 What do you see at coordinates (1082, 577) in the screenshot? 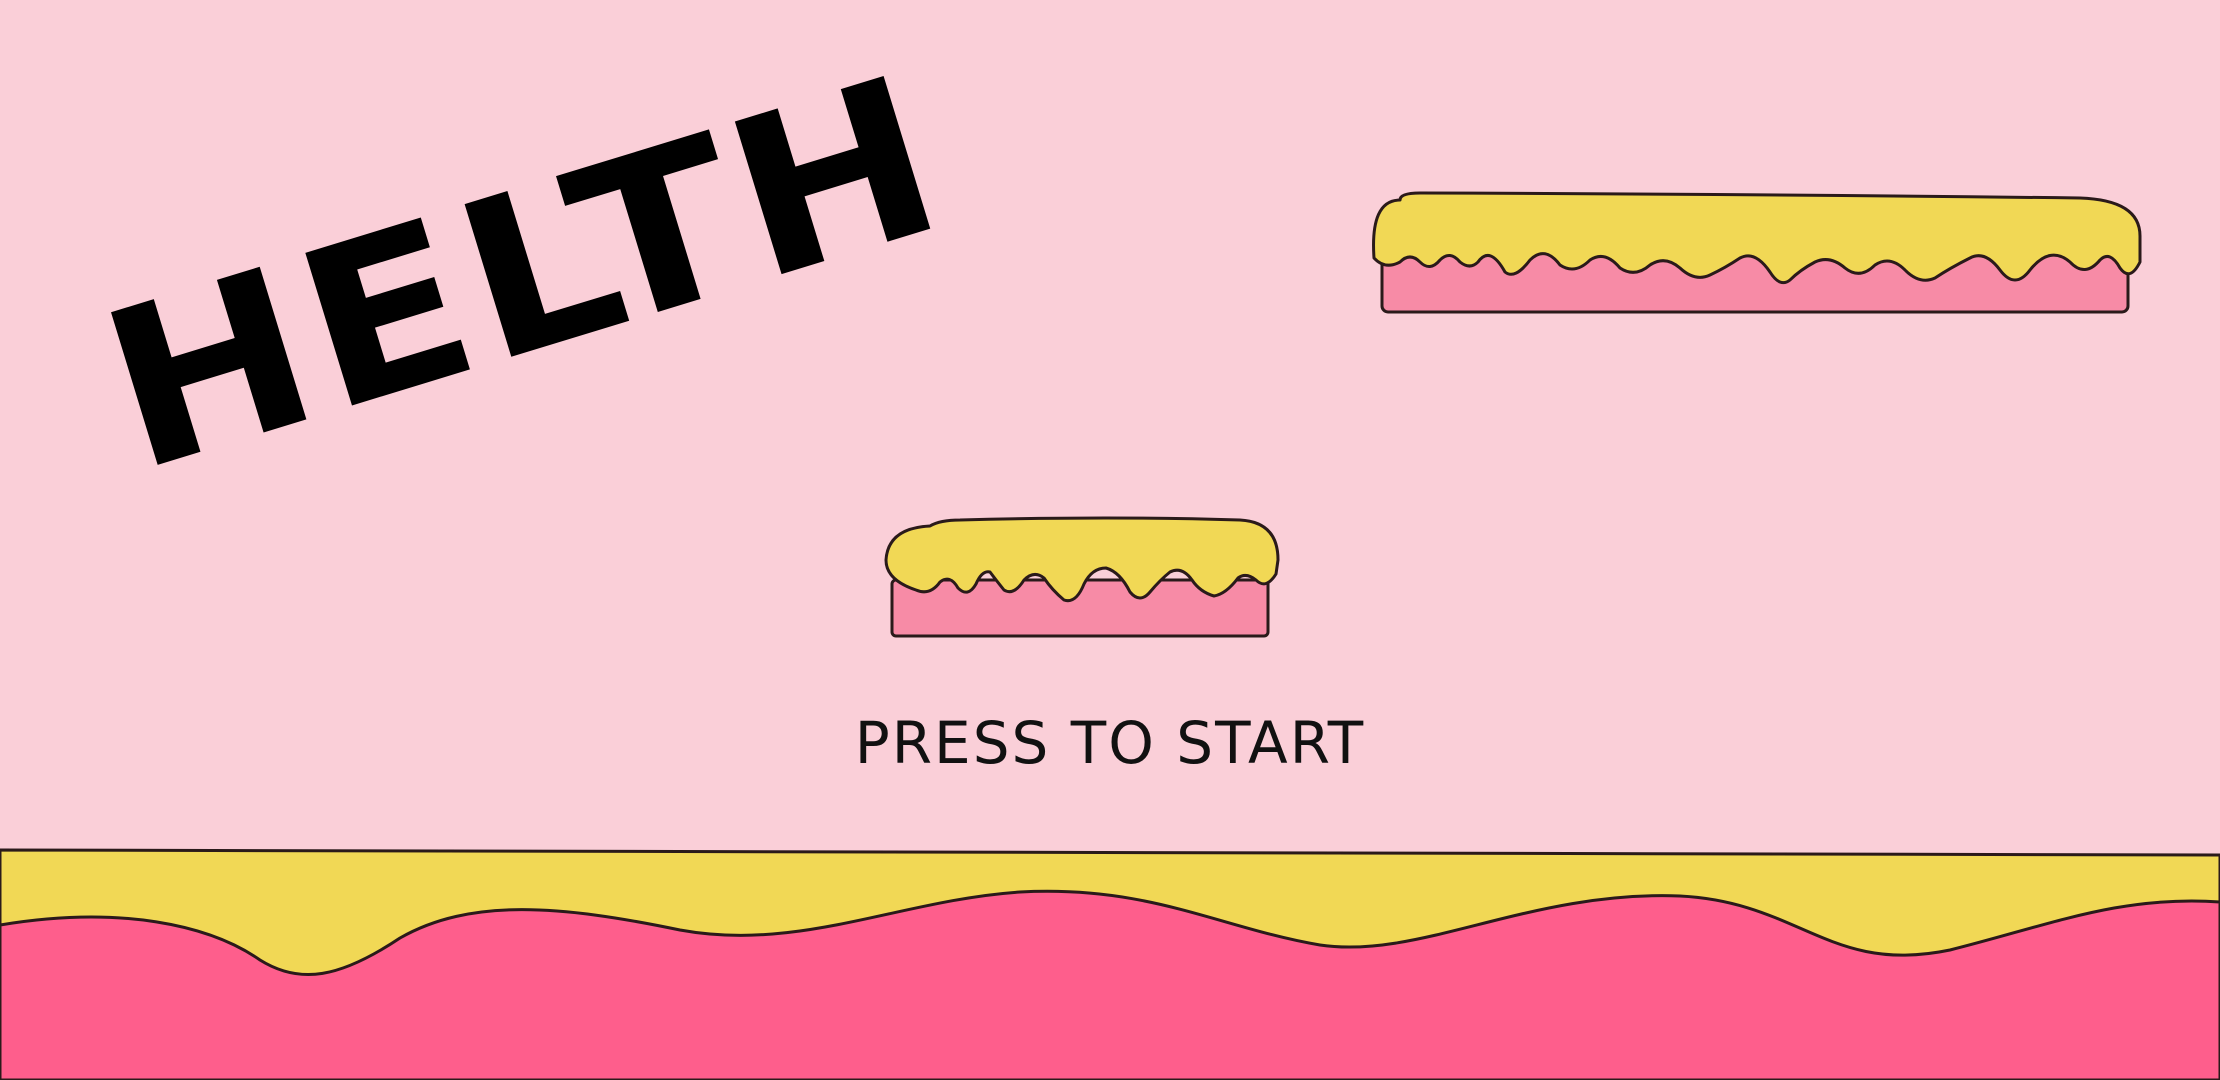
I see `cake-platform-middle` at bounding box center [1082, 577].